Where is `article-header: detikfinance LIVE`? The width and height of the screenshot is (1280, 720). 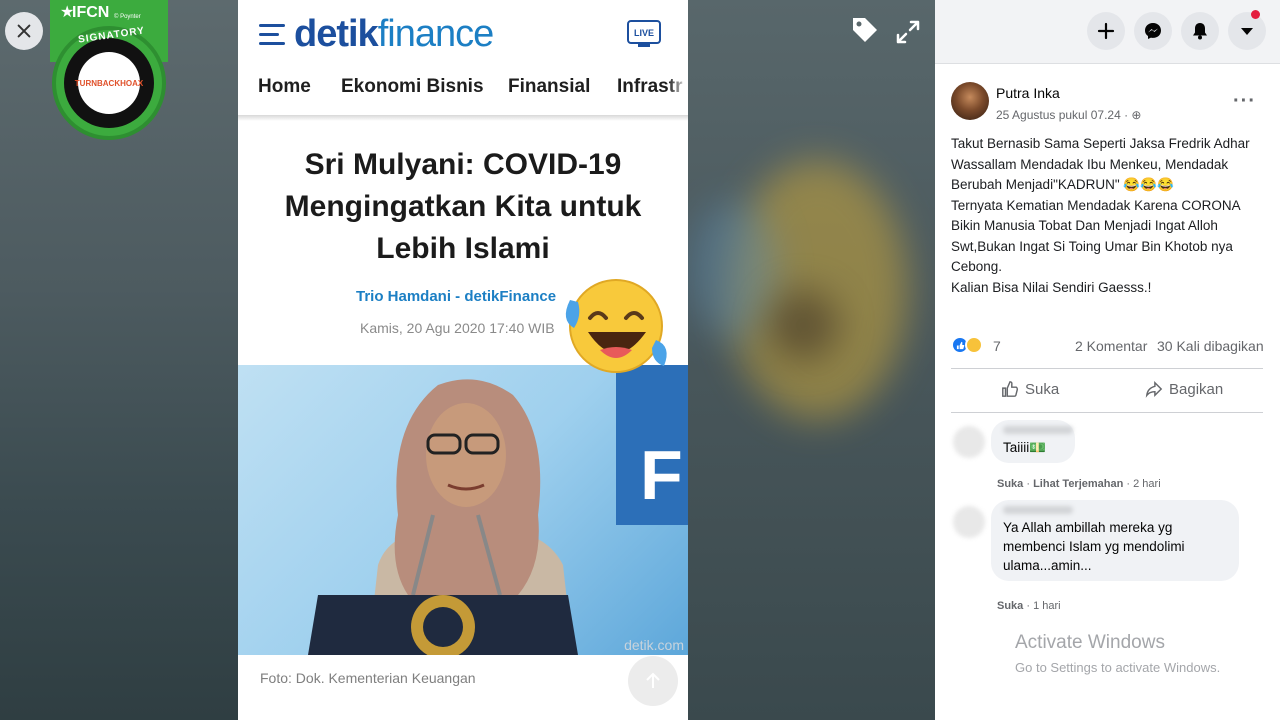
article-header: detikfinance LIVE is located at coordinates (463, 35).